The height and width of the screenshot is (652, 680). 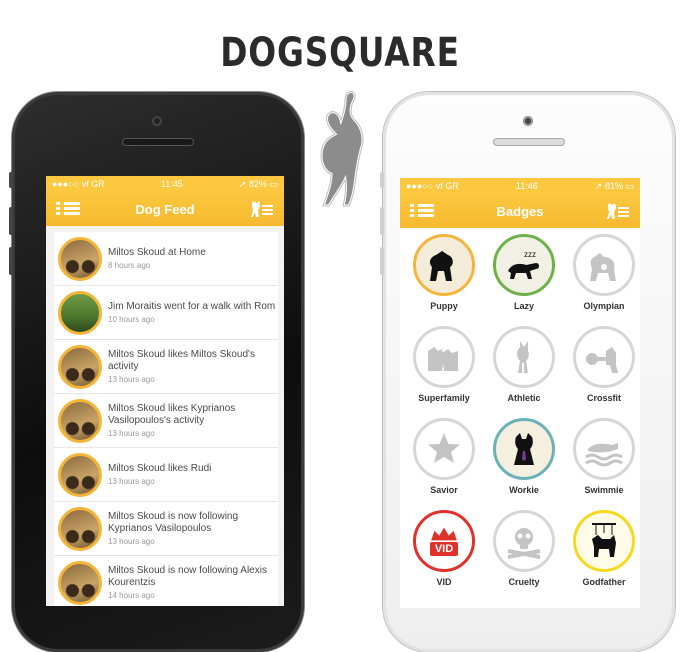 I want to click on badge-label: Swimmie, so click(x=604, y=490).